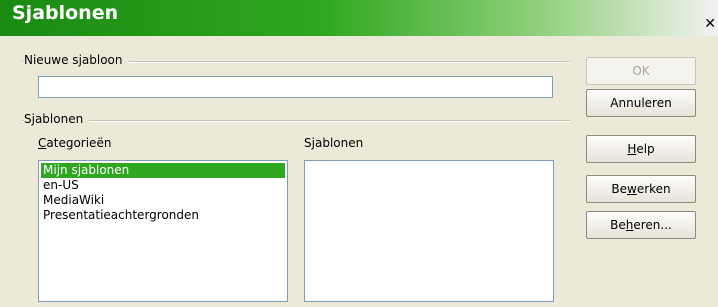 The width and height of the screenshot is (718, 307). What do you see at coordinates (641, 189) in the screenshot?
I see `edit-button: Bewerken` at bounding box center [641, 189].